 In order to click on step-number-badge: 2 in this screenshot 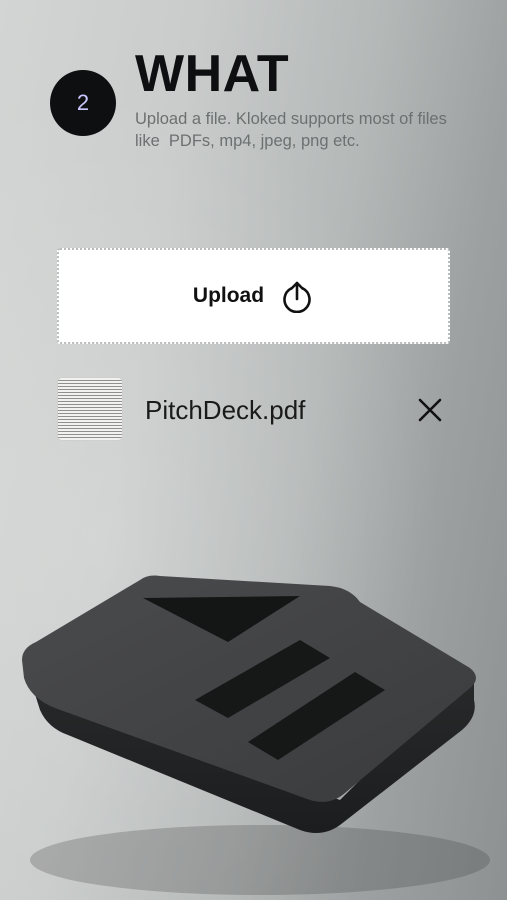, I will do `click(83, 103)`.